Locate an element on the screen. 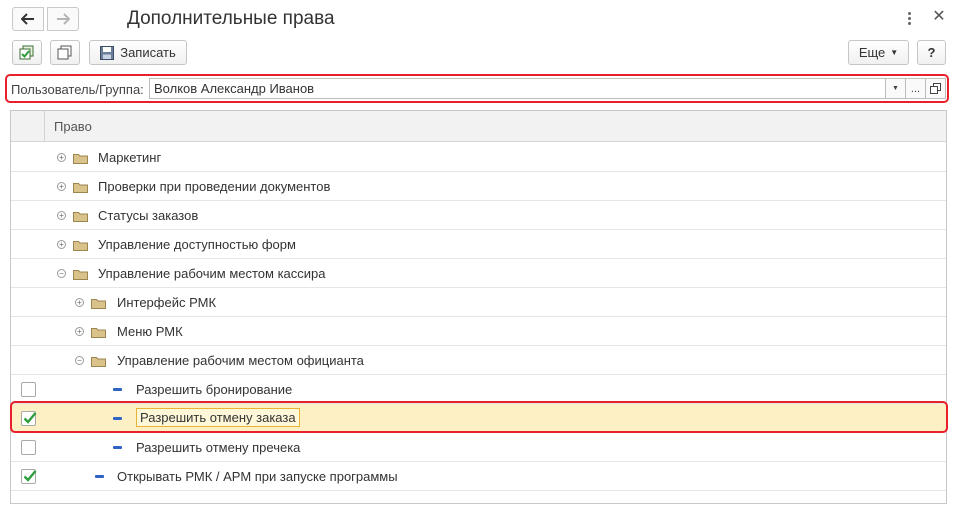 The width and height of the screenshot is (957, 510). arrow-right-icon is located at coordinates (63, 19).